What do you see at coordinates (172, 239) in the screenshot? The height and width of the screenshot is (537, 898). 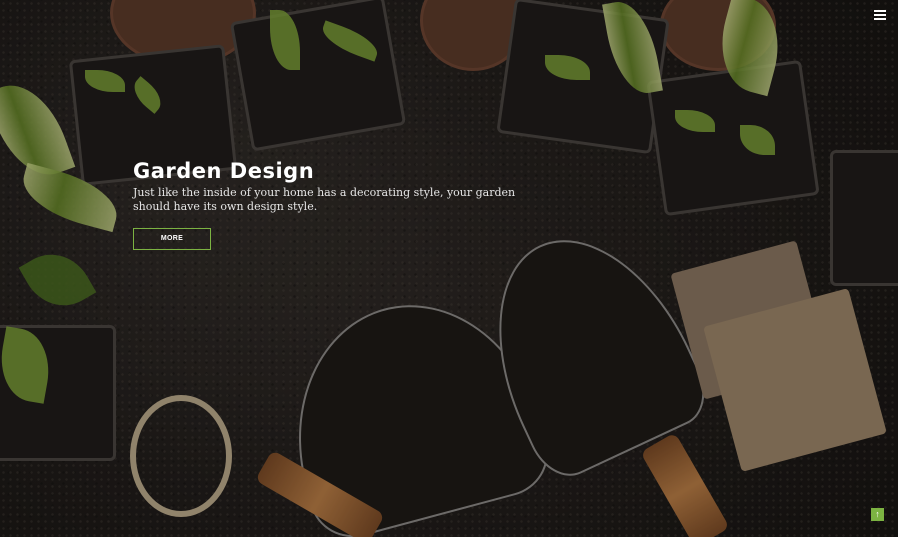 I see `more-button: MORE` at bounding box center [172, 239].